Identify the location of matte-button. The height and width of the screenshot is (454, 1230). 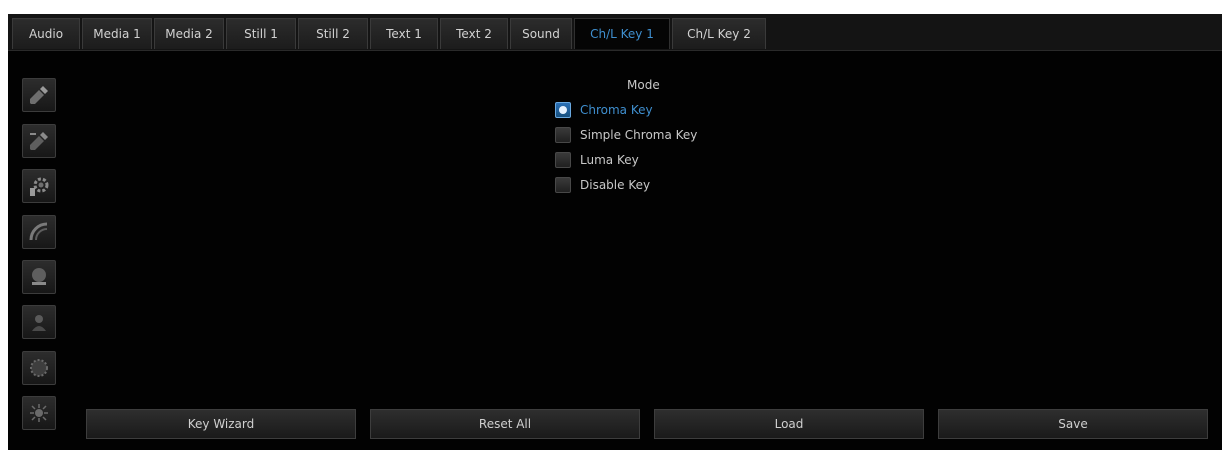
(39, 277).